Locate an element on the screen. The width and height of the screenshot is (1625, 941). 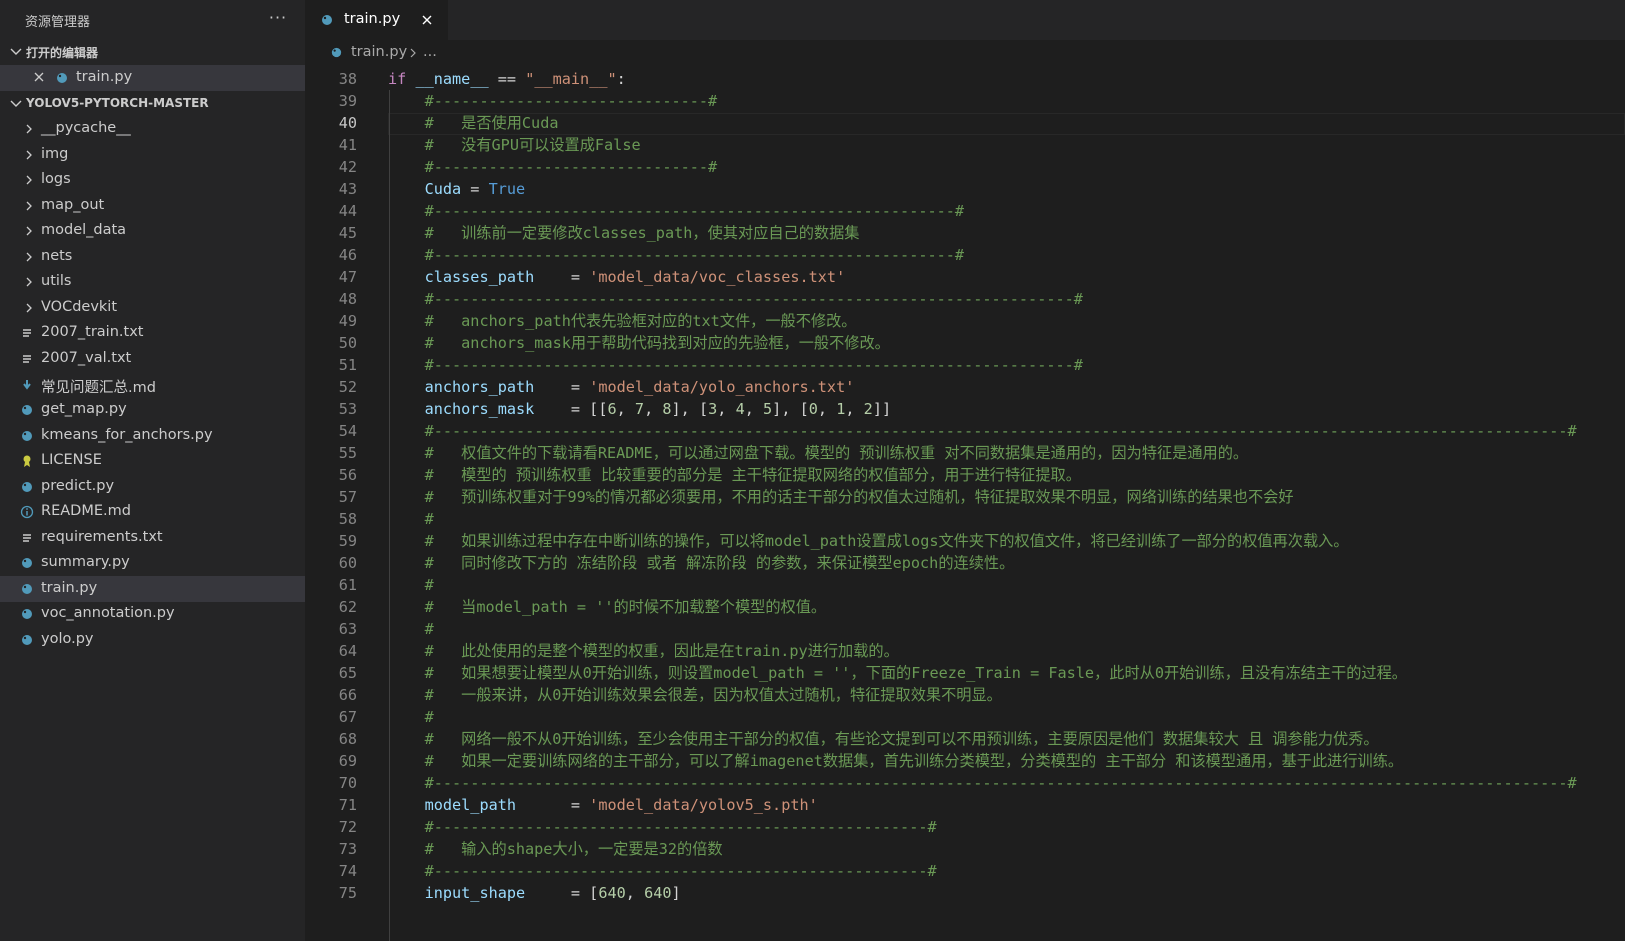
code-token: # 是否使用Cuda is located at coordinates (491, 123).